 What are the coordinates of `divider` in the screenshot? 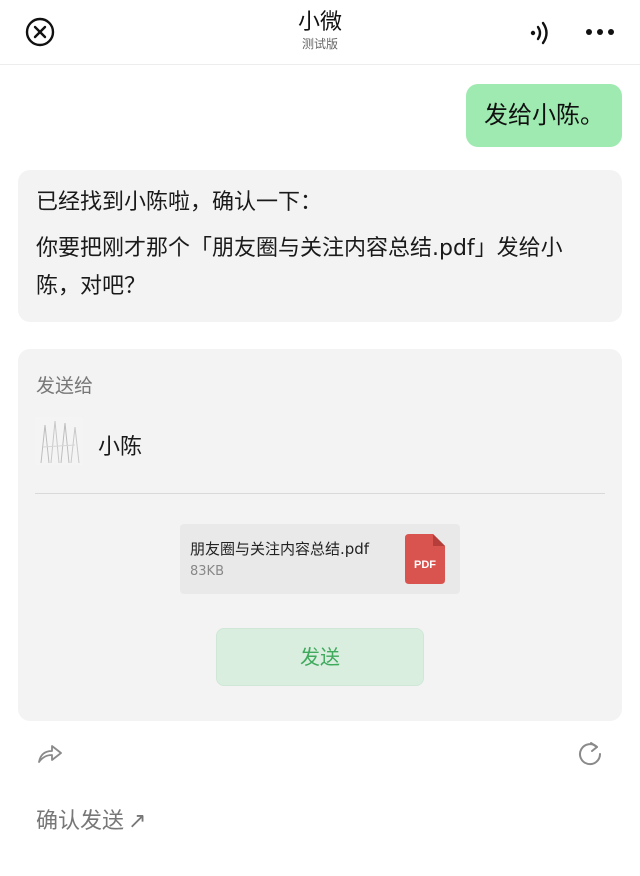 It's located at (320, 493).